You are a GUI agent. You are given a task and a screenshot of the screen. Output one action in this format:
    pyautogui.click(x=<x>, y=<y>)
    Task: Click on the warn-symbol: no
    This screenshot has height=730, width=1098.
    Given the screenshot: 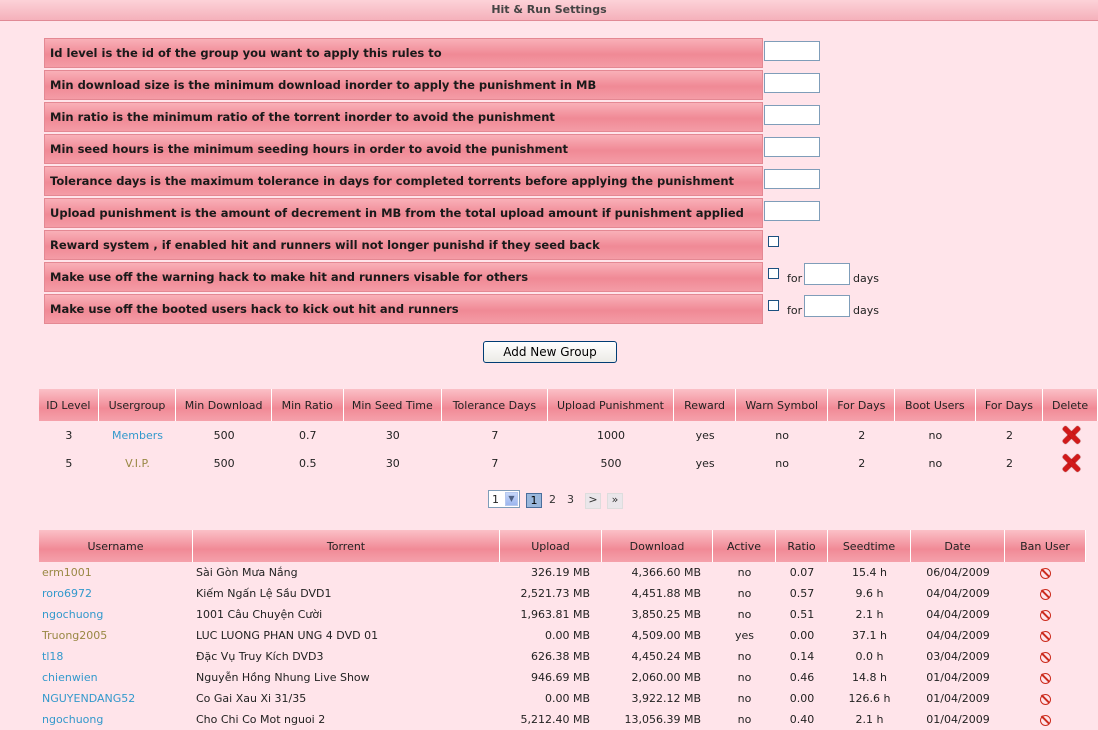 What is the action you would take?
    pyautogui.click(x=782, y=463)
    